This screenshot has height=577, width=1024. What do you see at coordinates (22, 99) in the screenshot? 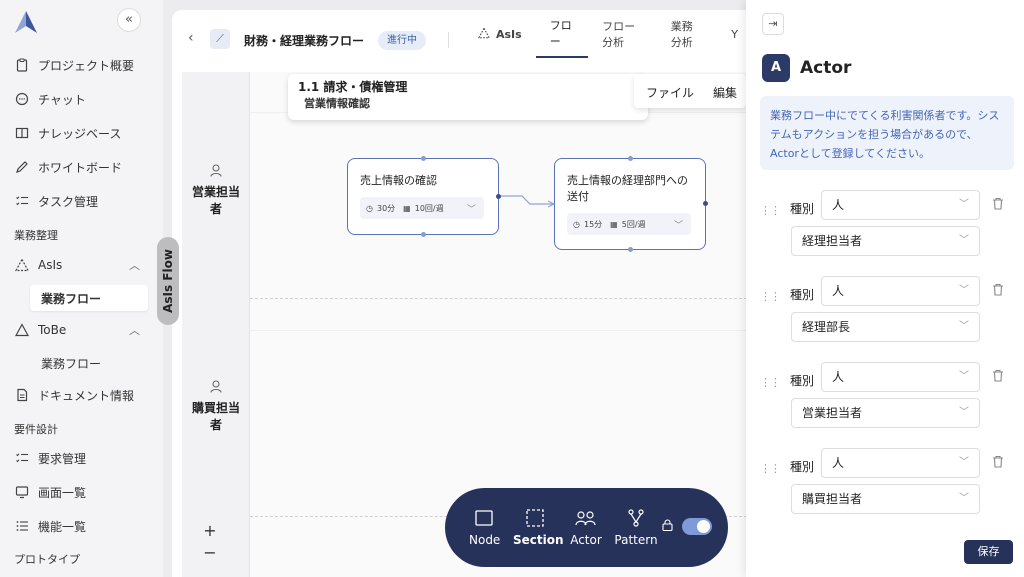
I see `chat-icon` at bounding box center [22, 99].